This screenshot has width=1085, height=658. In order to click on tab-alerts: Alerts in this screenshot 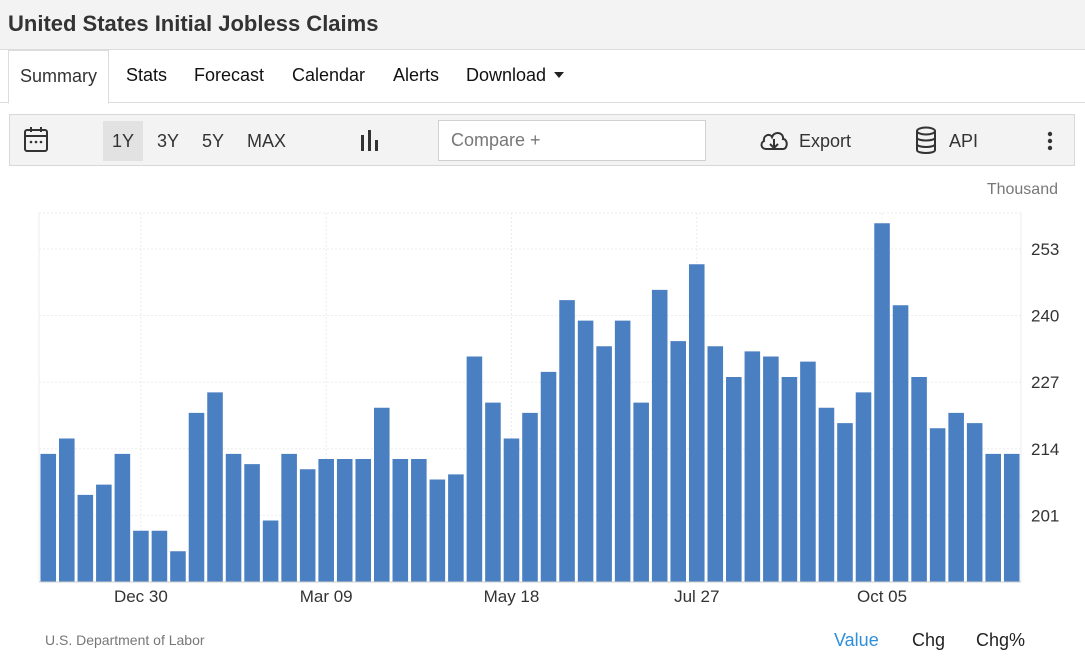, I will do `click(416, 76)`.